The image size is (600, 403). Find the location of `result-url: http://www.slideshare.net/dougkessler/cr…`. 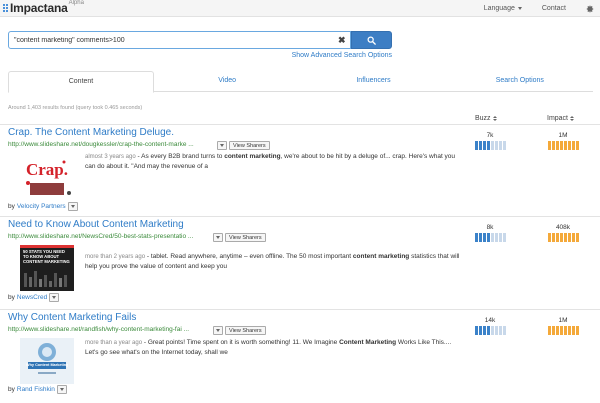

result-url: http://www.slideshare.net/dougkessler/cr… is located at coordinates (101, 144).